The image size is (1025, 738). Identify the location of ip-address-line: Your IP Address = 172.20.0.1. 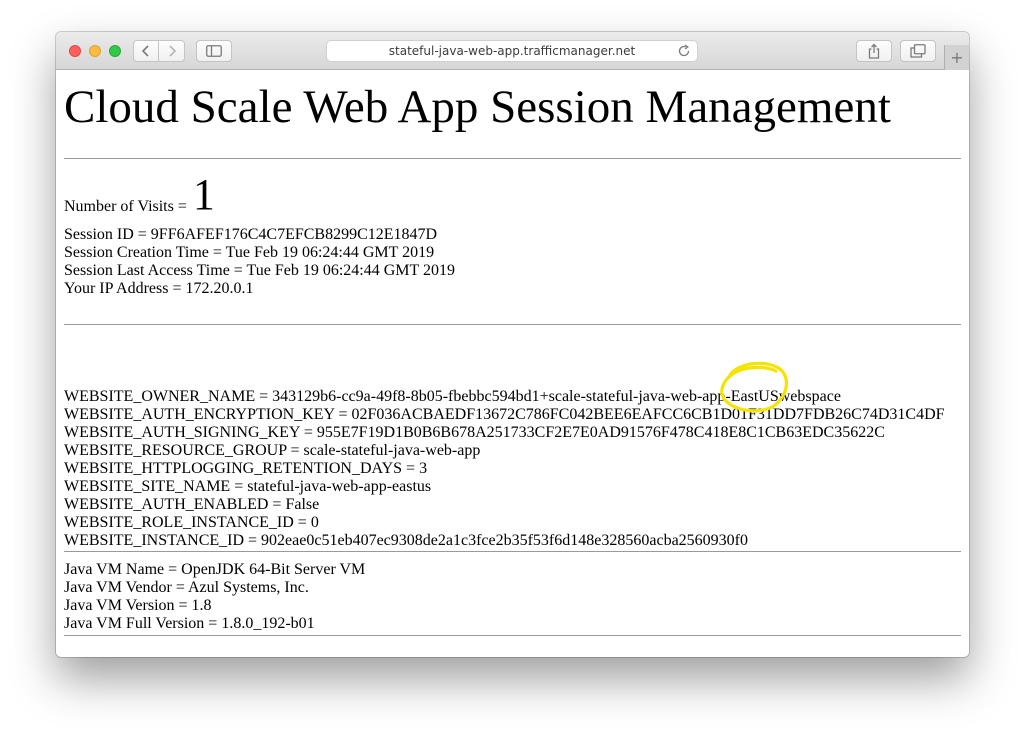
(159, 288).